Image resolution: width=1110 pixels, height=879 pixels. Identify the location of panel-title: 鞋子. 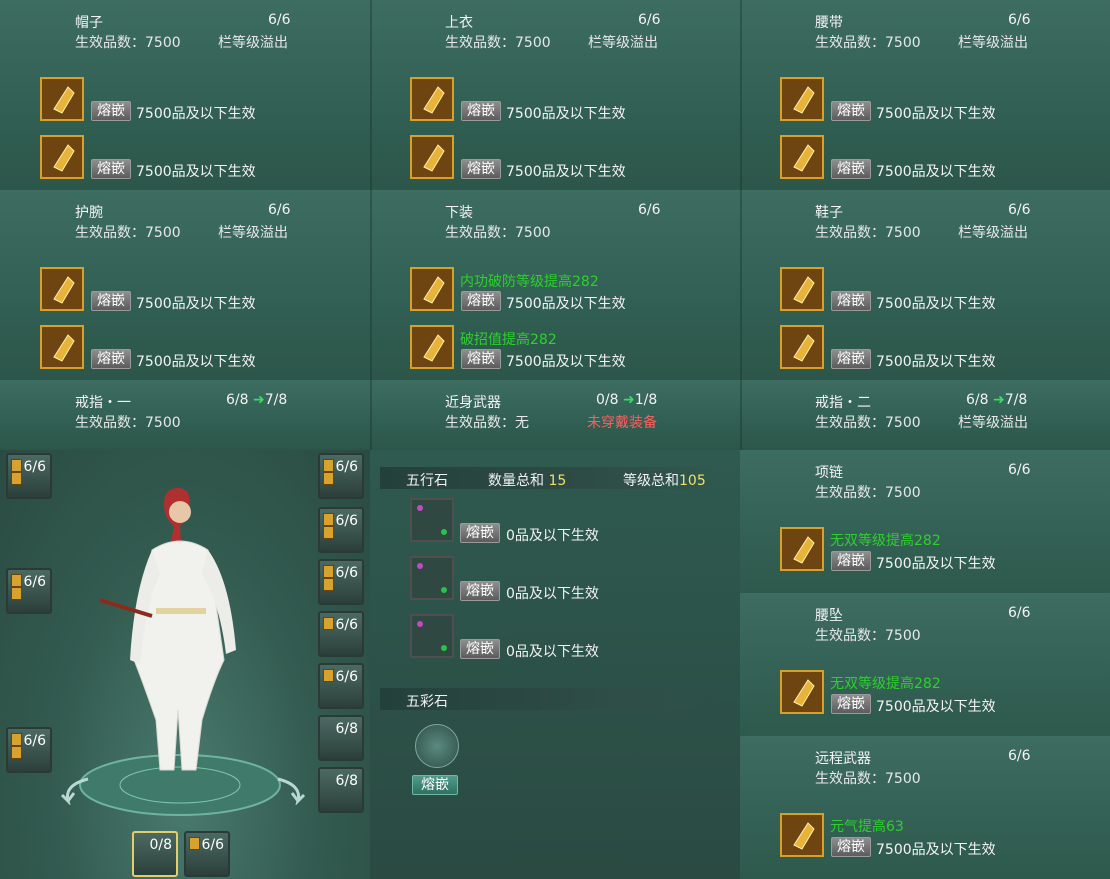
(829, 213).